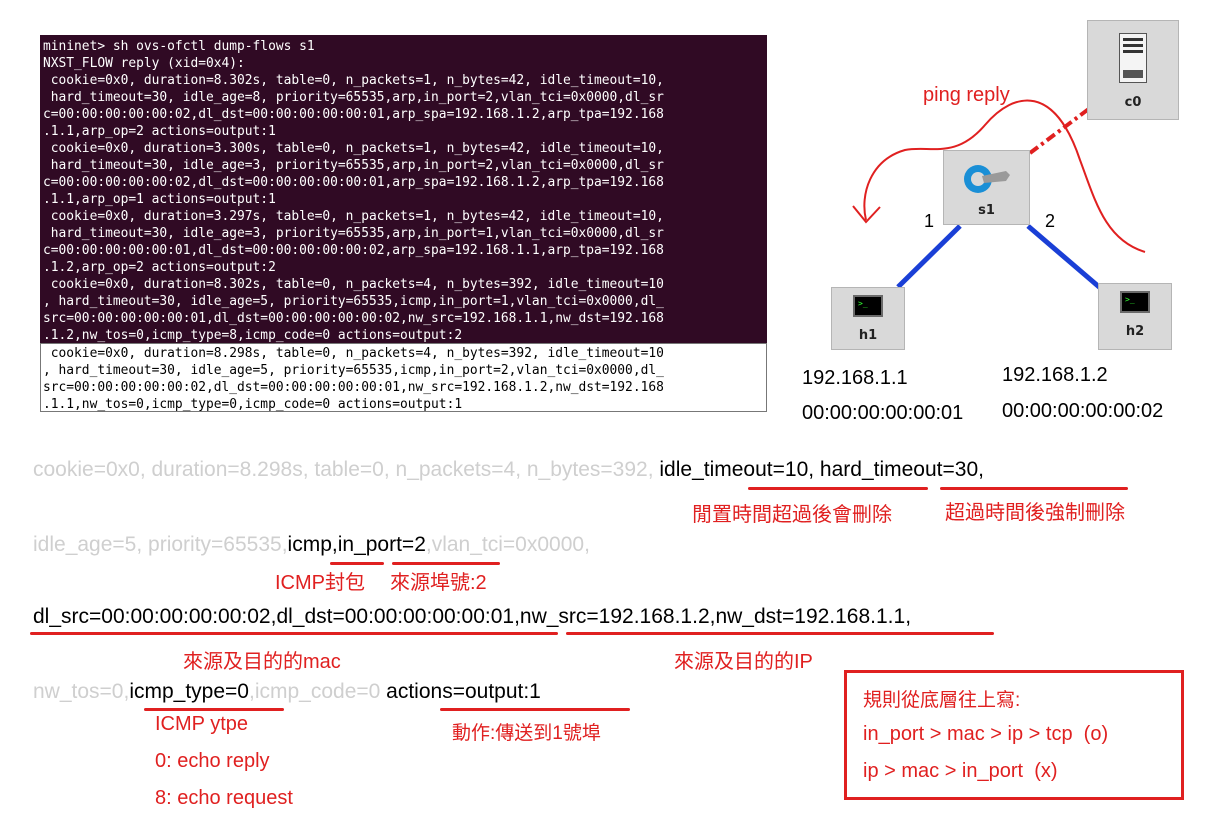  I want to click on icmp-type-8-annotation: 8: echo request, so click(224, 798).